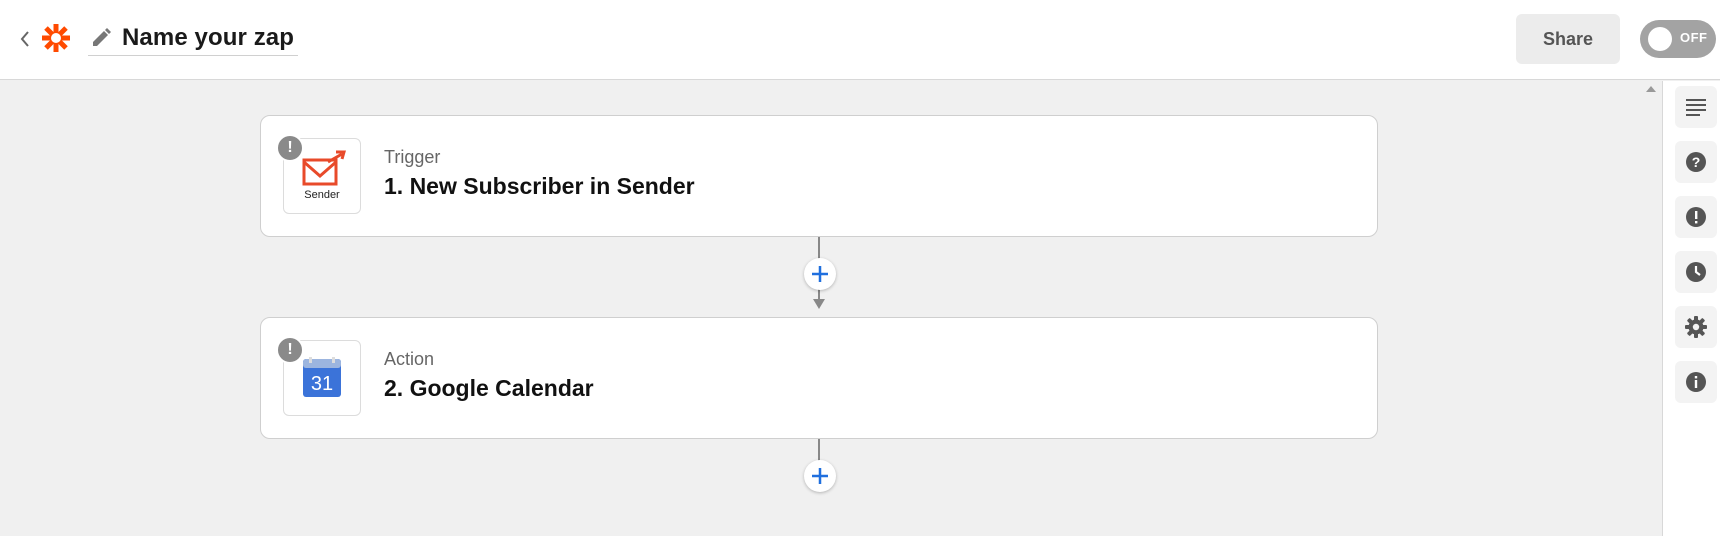 Image resolution: width=1720 pixels, height=536 pixels. I want to click on step-title: 1. New Subscriber in Sender, so click(539, 186).